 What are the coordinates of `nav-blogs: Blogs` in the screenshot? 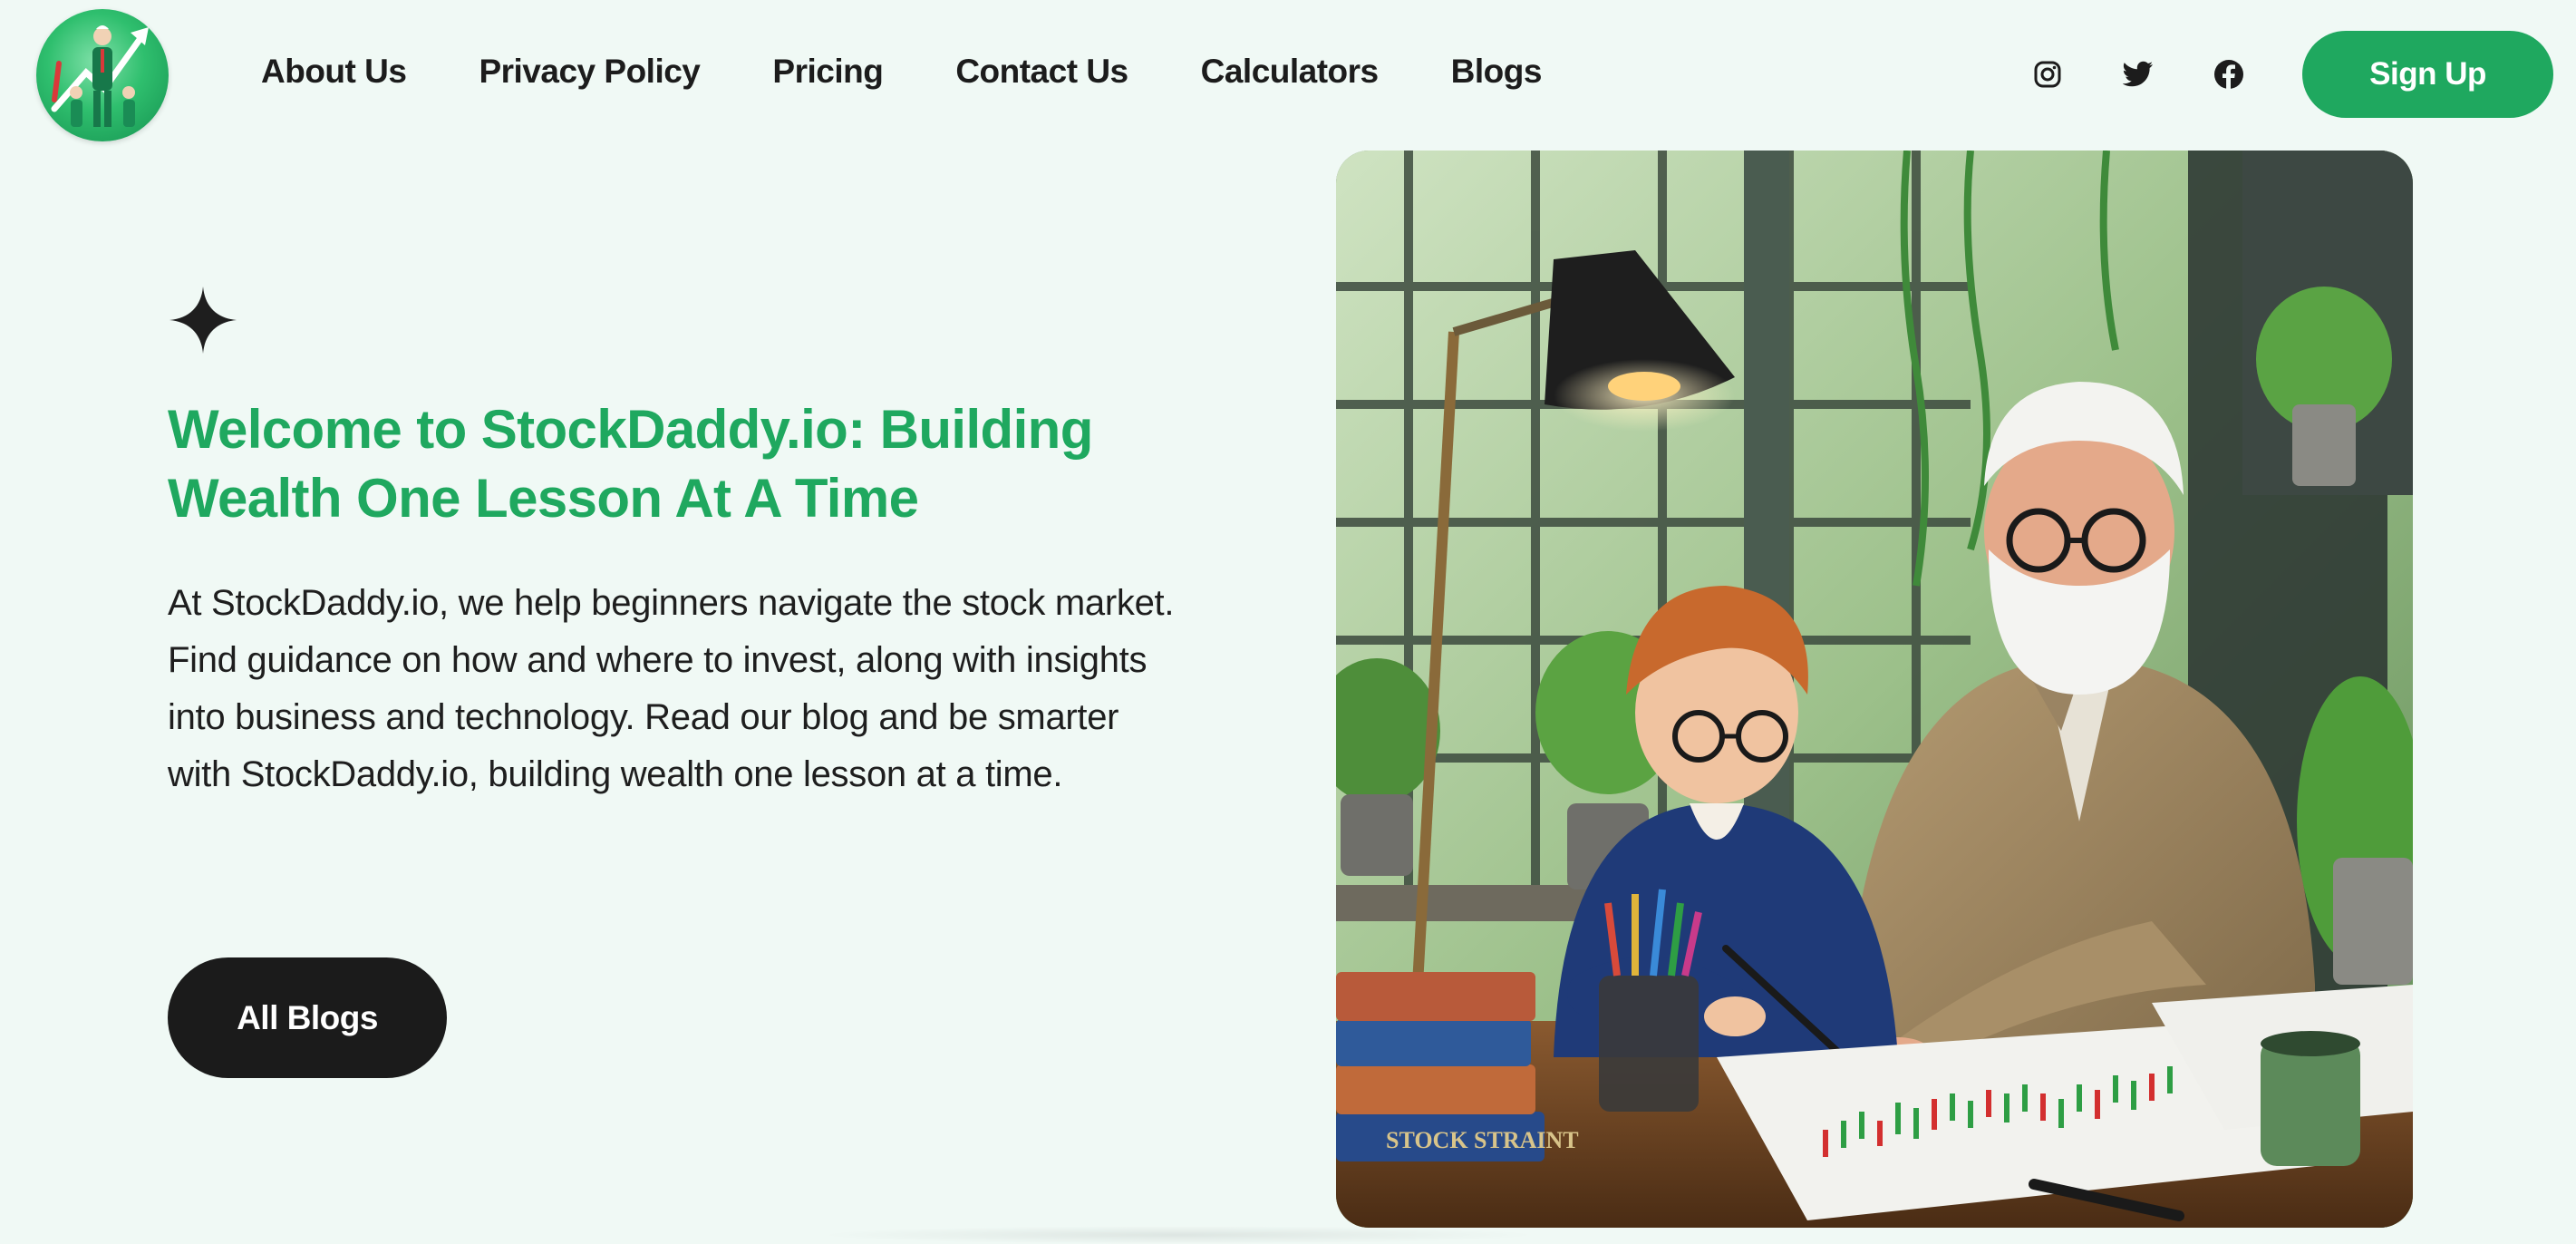 It's located at (1497, 72).